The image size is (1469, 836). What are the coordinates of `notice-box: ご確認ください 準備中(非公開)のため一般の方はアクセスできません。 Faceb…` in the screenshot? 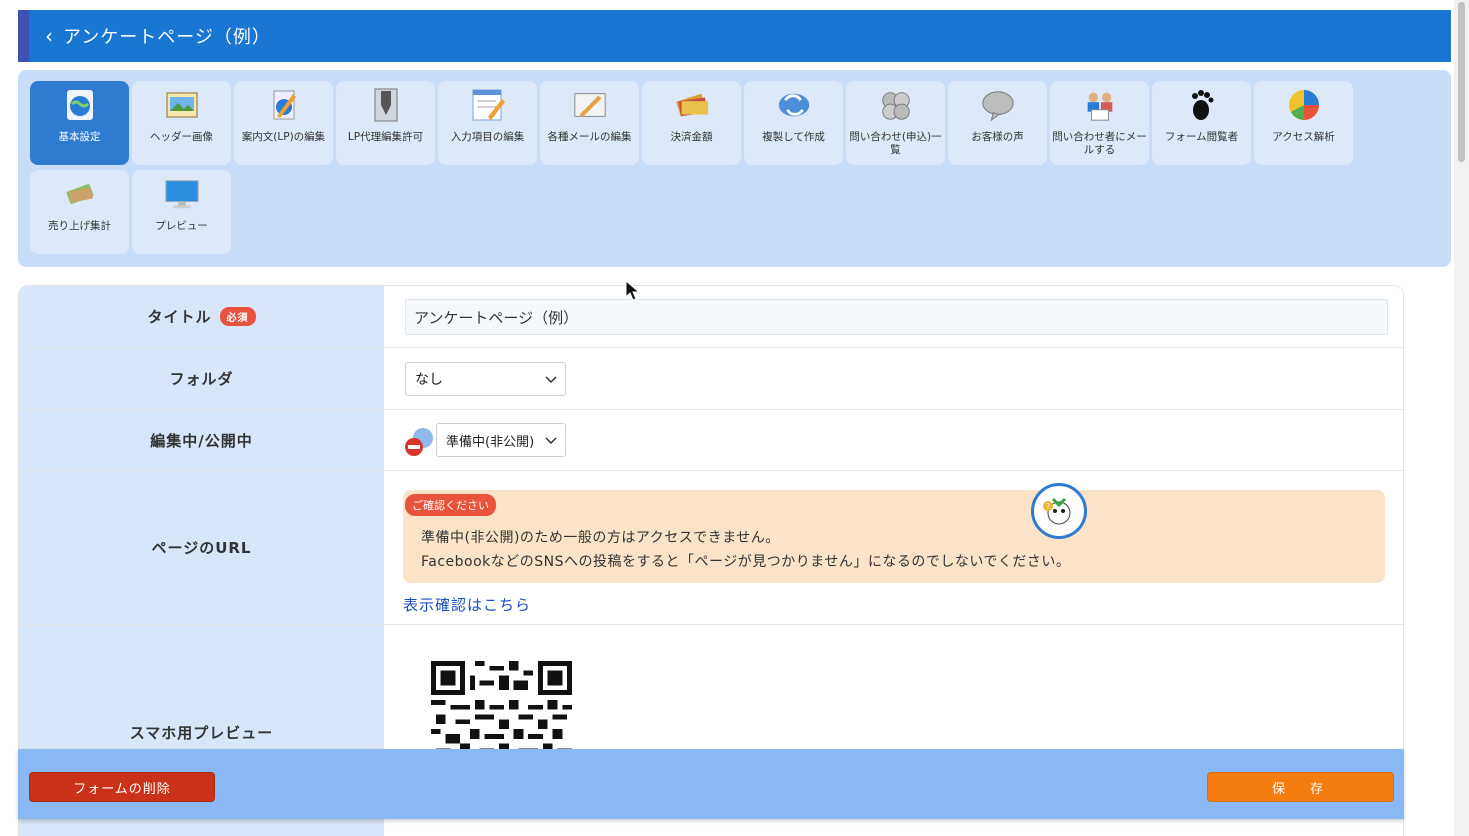 It's located at (894, 533).